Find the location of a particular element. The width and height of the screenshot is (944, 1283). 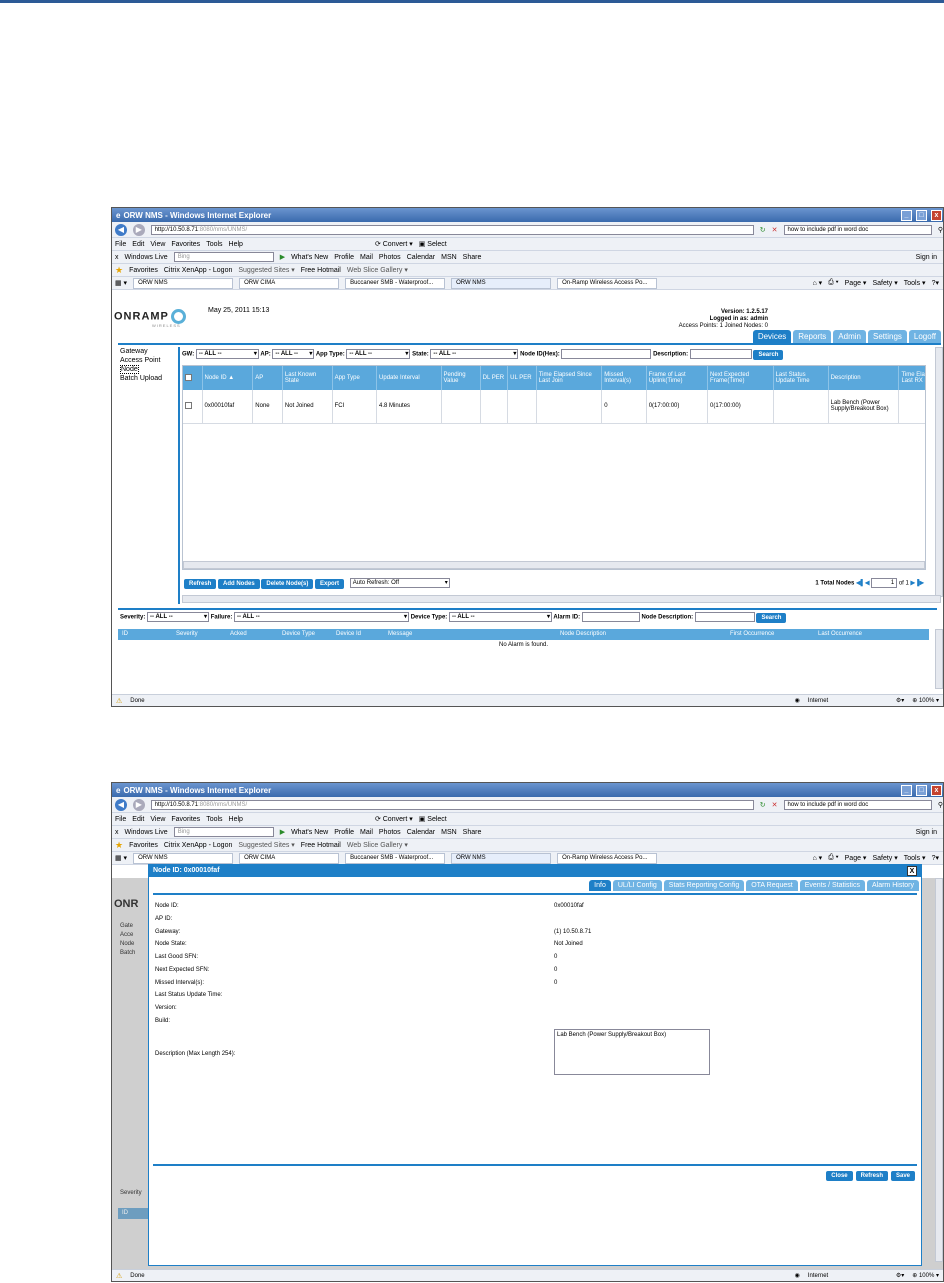

auto-refresh-select: Auto Refresh: Off is located at coordinates (399, 583).